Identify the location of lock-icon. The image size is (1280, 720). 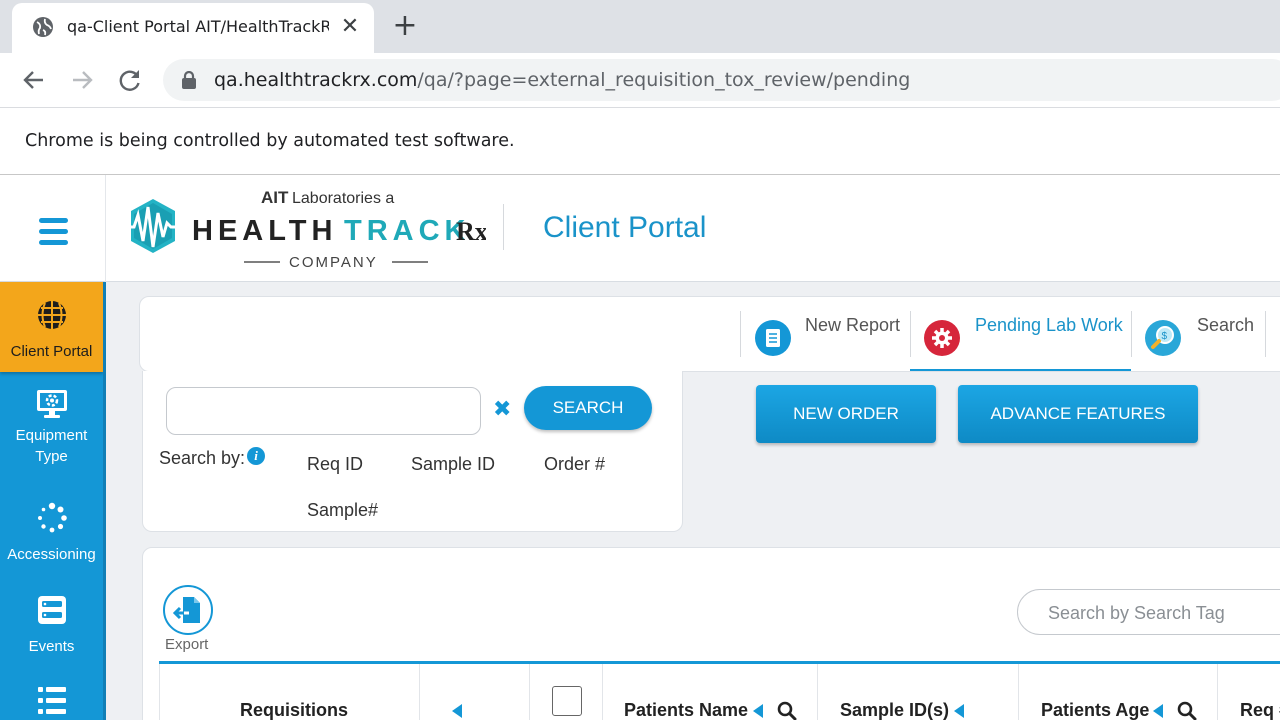
(189, 80).